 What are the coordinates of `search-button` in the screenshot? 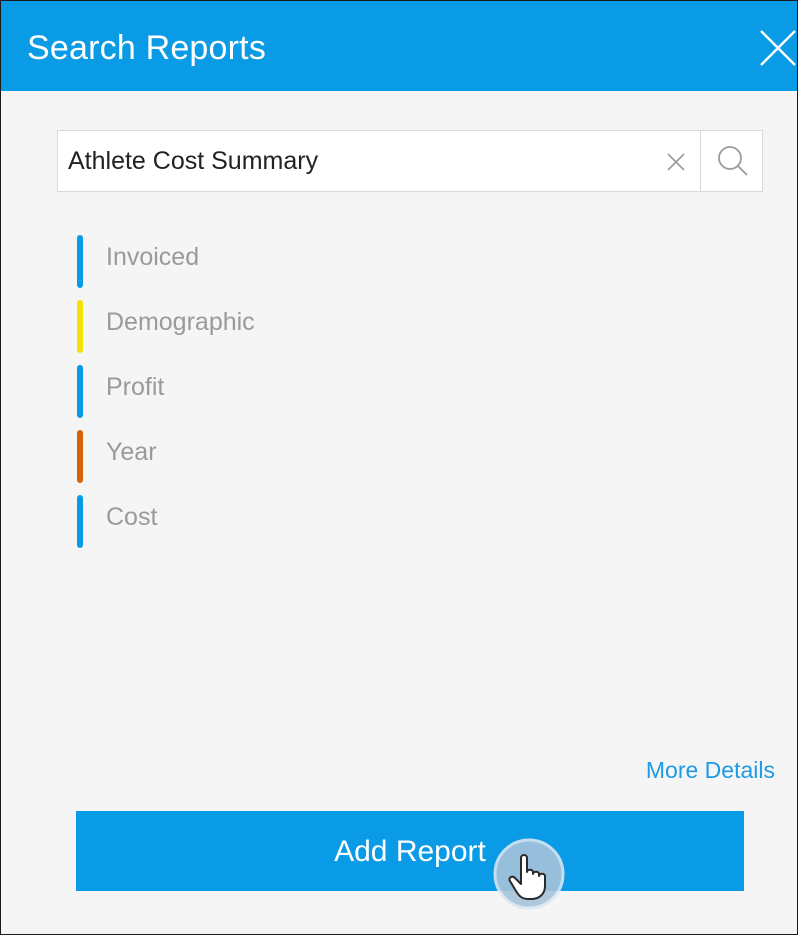 It's located at (731, 161).